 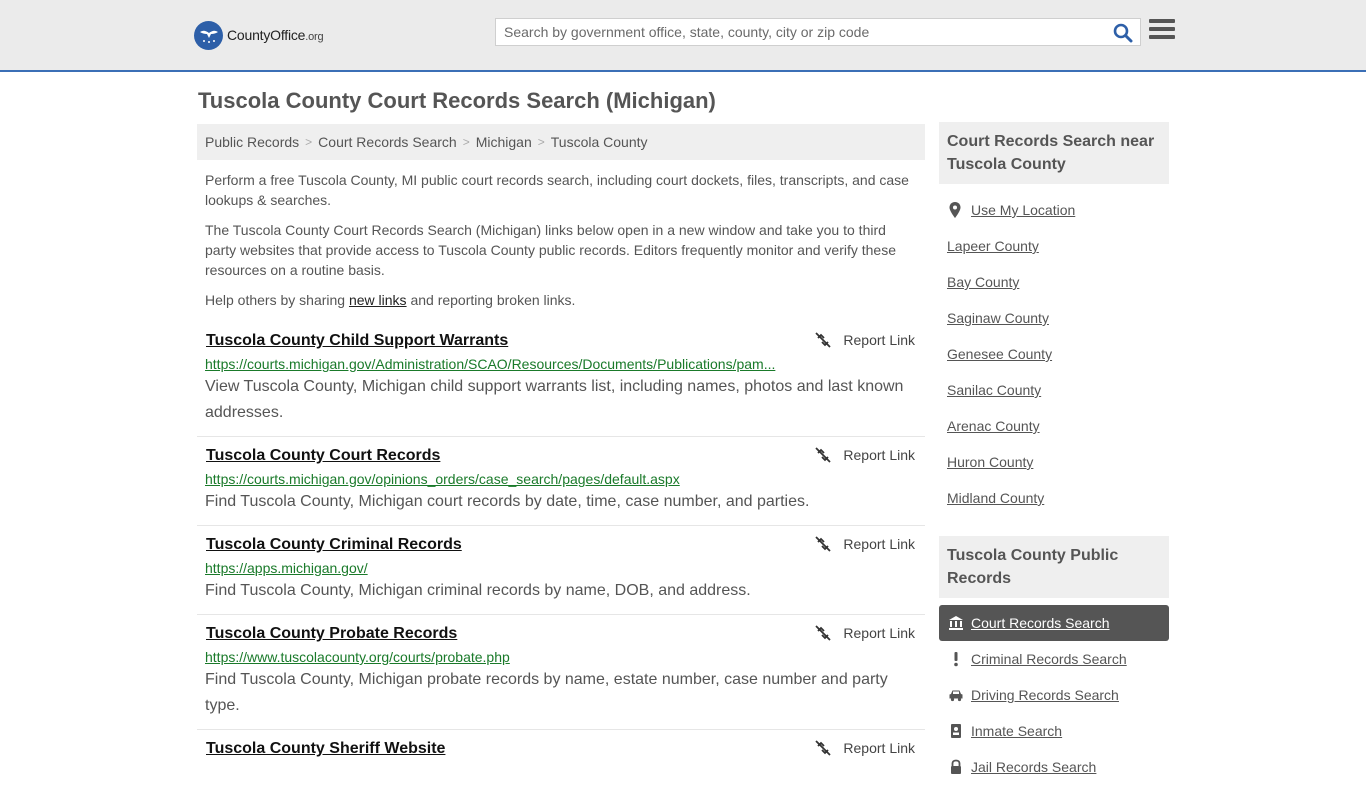 I want to click on search-input, so click(x=801, y=32).